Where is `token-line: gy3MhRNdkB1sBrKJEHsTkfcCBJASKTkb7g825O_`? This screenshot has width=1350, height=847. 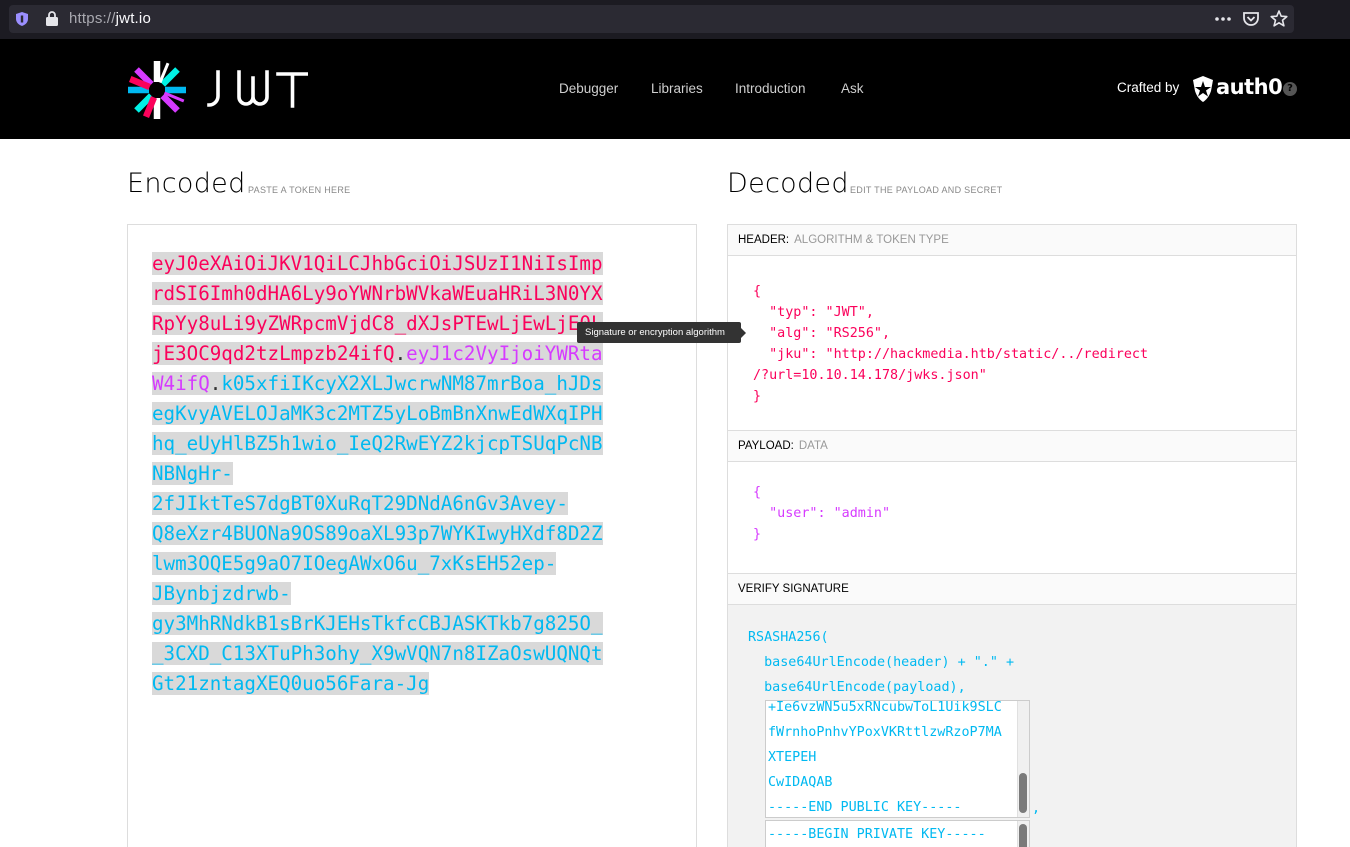
token-line: gy3MhRNdkB1sBrKJEHsTkfcCBJASKTkb7g825O_ is located at coordinates (387, 624).